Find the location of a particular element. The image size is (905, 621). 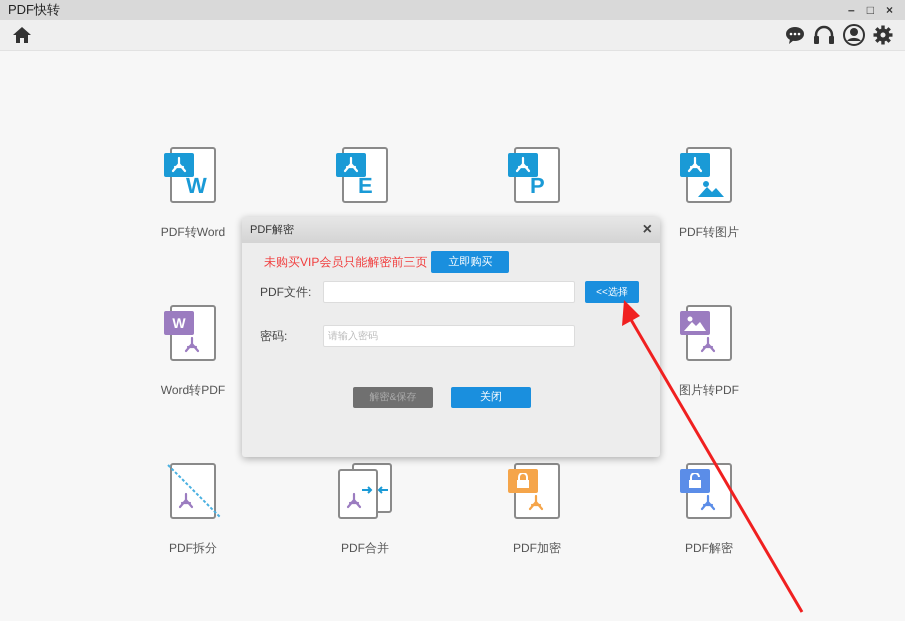

window-control-button: – is located at coordinates (851, 10).